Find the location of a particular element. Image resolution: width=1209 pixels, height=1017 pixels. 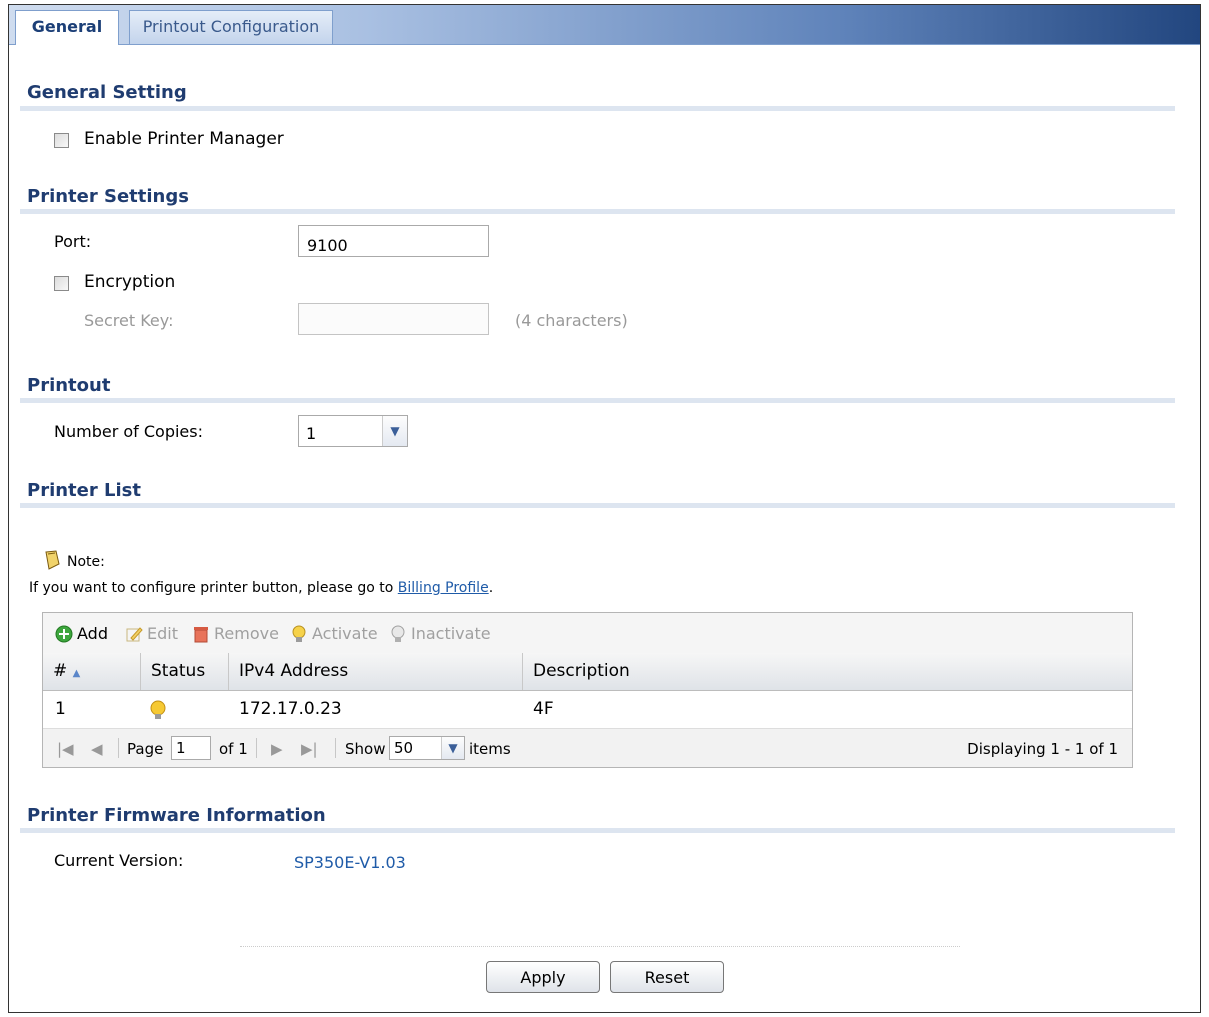

number-of-copies-select: 1 ▼ is located at coordinates (353, 431).